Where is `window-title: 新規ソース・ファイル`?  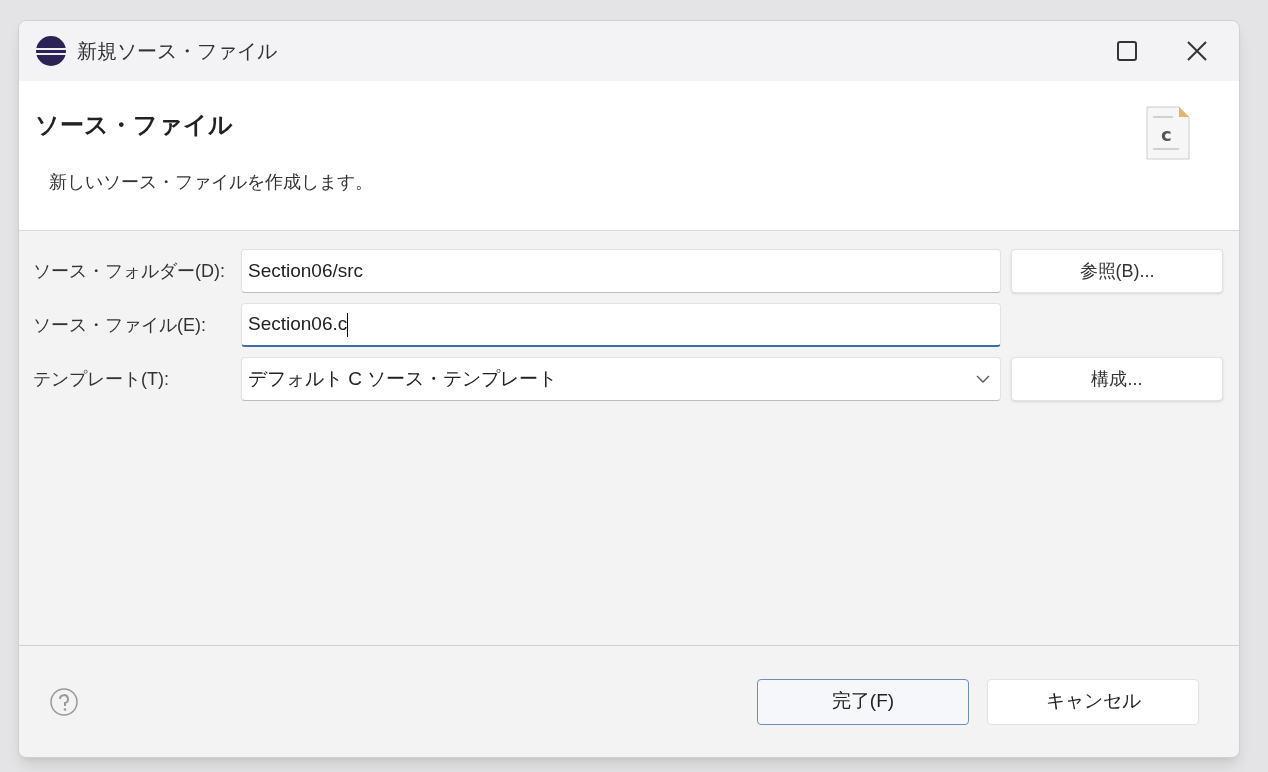
window-title: 新規ソース・ファイル is located at coordinates (177, 51).